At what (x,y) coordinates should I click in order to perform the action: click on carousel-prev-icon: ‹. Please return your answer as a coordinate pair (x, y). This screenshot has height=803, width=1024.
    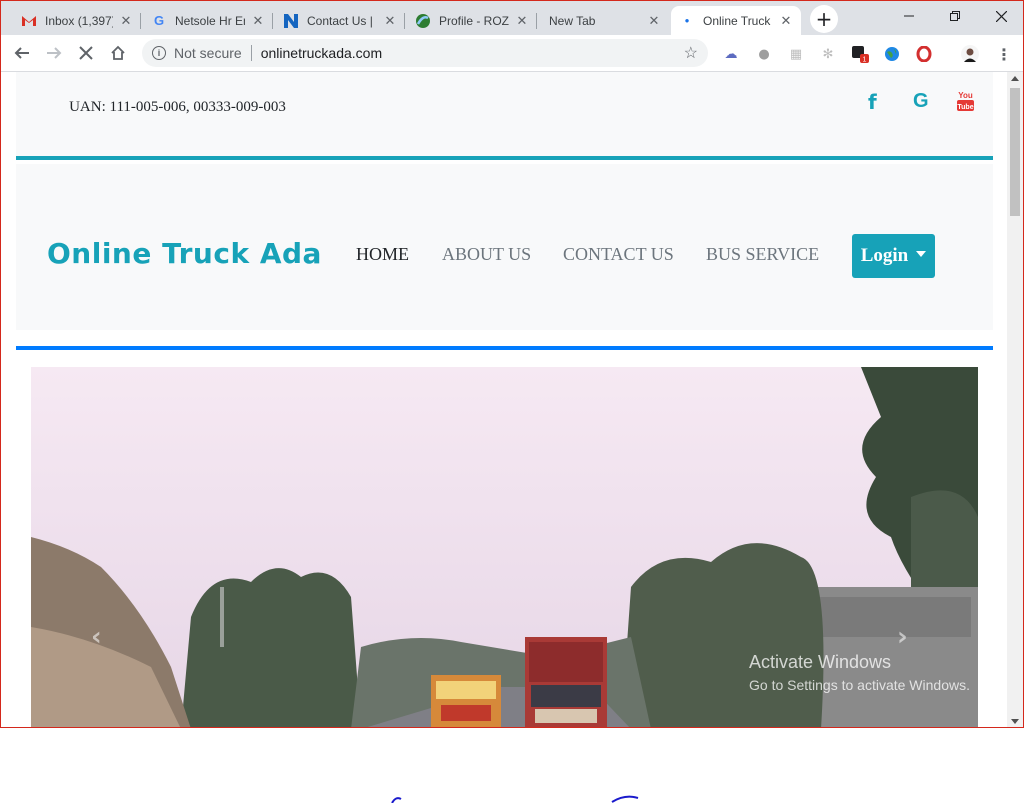
    Looking at the image, I should click on (96, 637).